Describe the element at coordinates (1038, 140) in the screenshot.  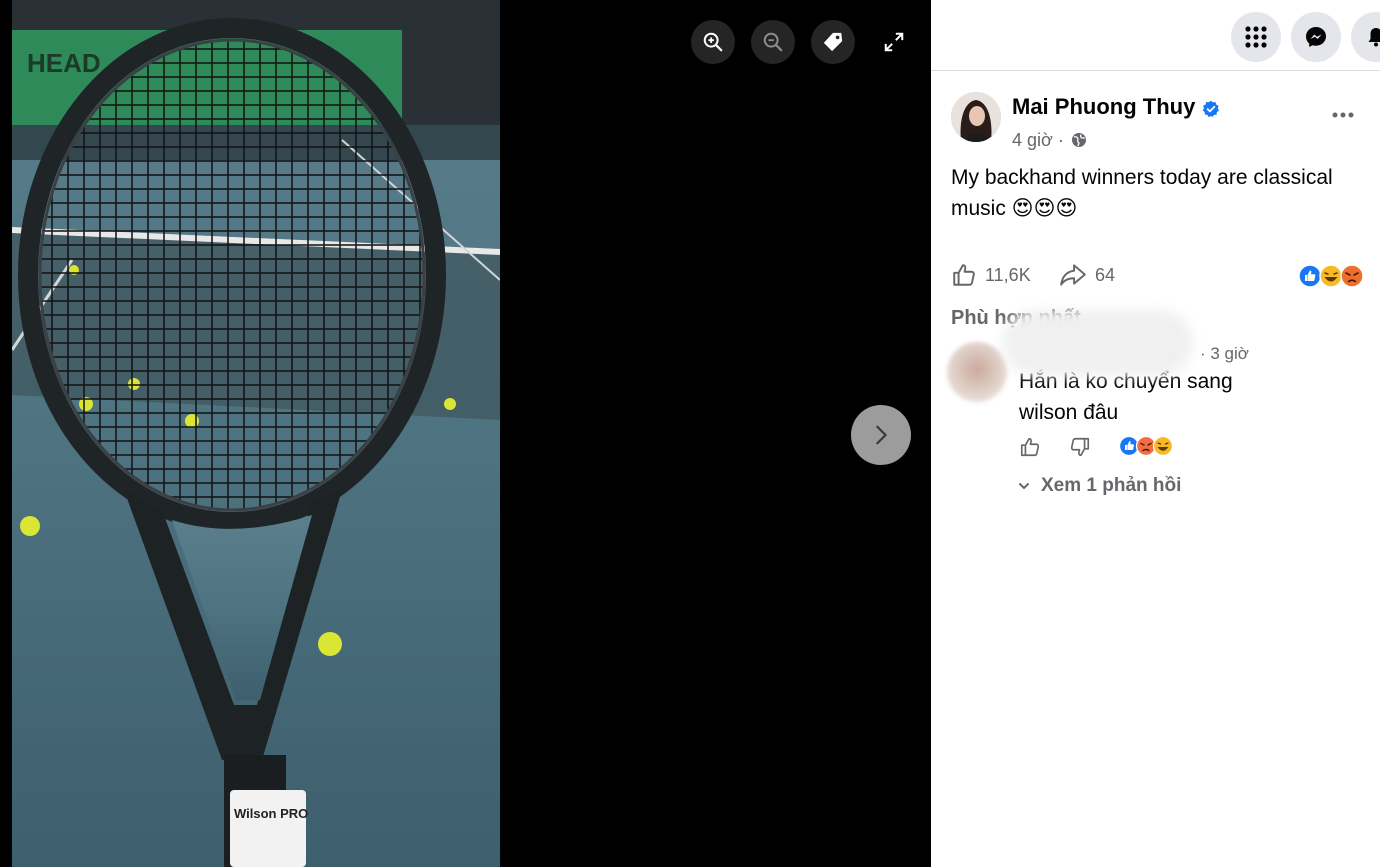
I see `post-time-text: 4 giờ ·` at that location.